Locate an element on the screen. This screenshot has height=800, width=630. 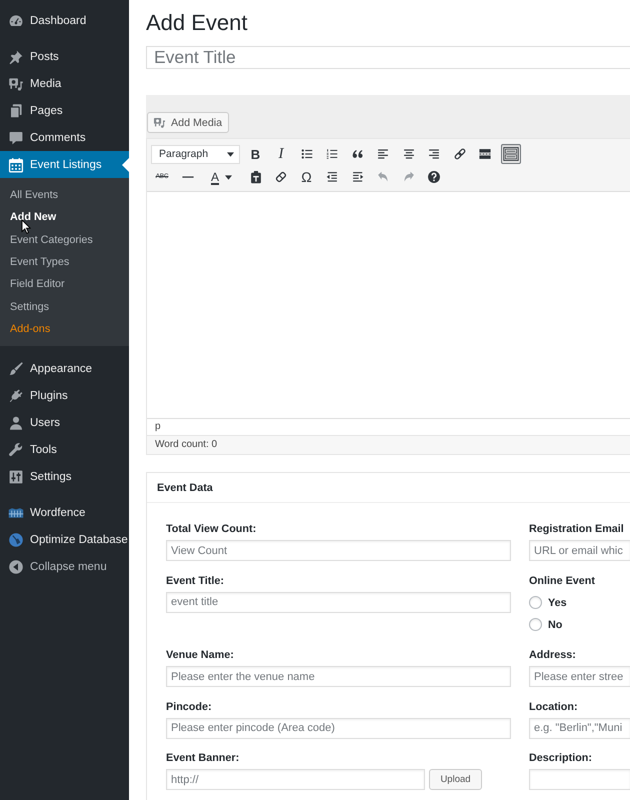
bullet-list-icon is located at coordinates (307, 154).